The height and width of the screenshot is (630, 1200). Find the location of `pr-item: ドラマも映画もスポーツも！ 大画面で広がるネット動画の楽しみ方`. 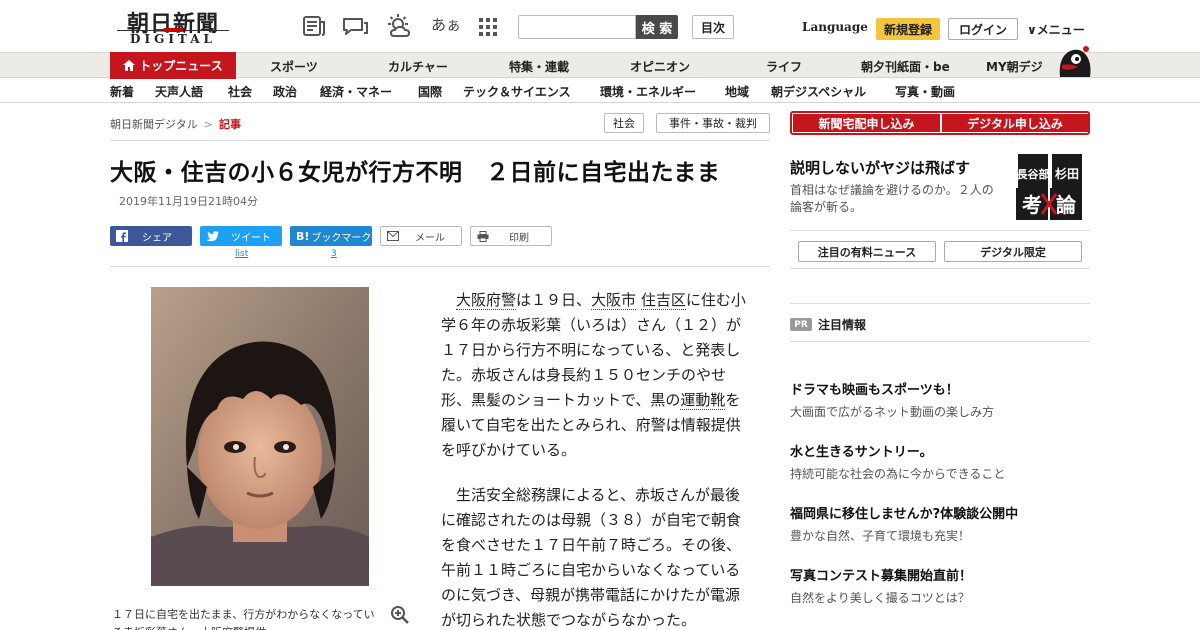

pr-item: ドラマも映画もスポーツも！ 大画面で広がるネット動画の楽しみ方 is located at coordinates (940, 399).